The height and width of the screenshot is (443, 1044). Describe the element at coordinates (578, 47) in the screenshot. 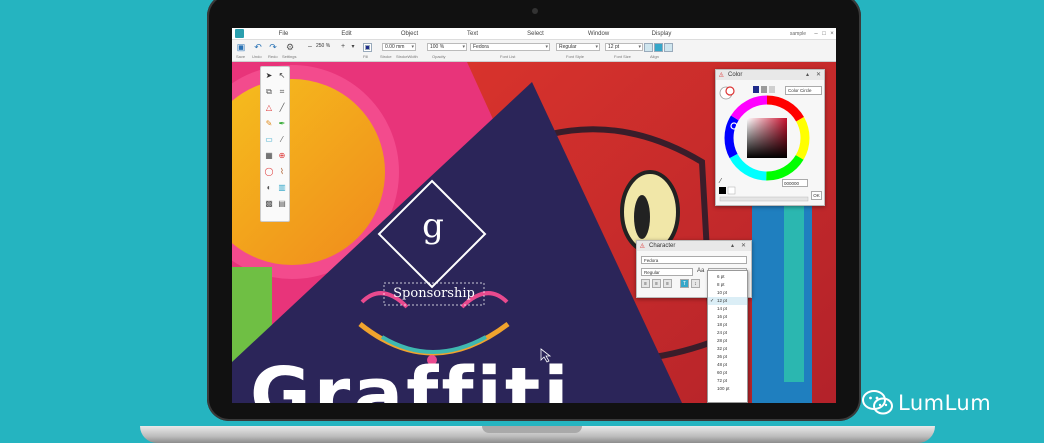

I see `font-style-field: Regular ▾` at that location.